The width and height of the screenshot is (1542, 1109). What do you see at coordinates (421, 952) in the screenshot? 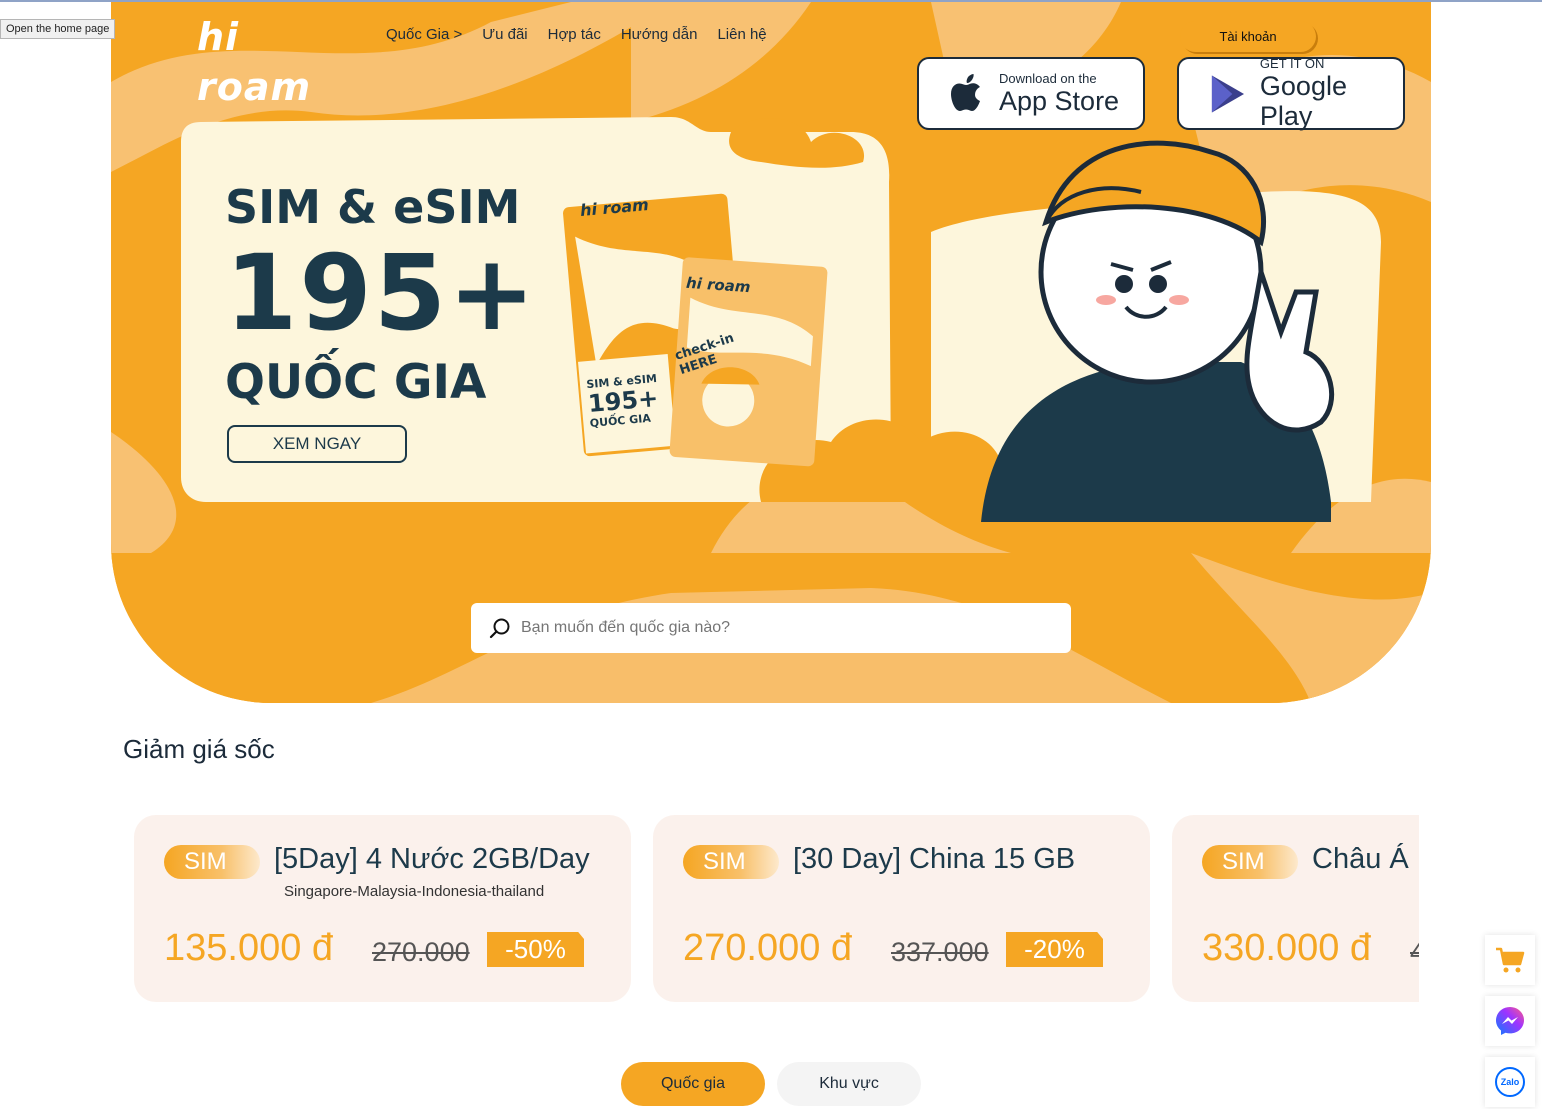
I see `deal-old-price: 270.000` at bounding box center [421, 952].